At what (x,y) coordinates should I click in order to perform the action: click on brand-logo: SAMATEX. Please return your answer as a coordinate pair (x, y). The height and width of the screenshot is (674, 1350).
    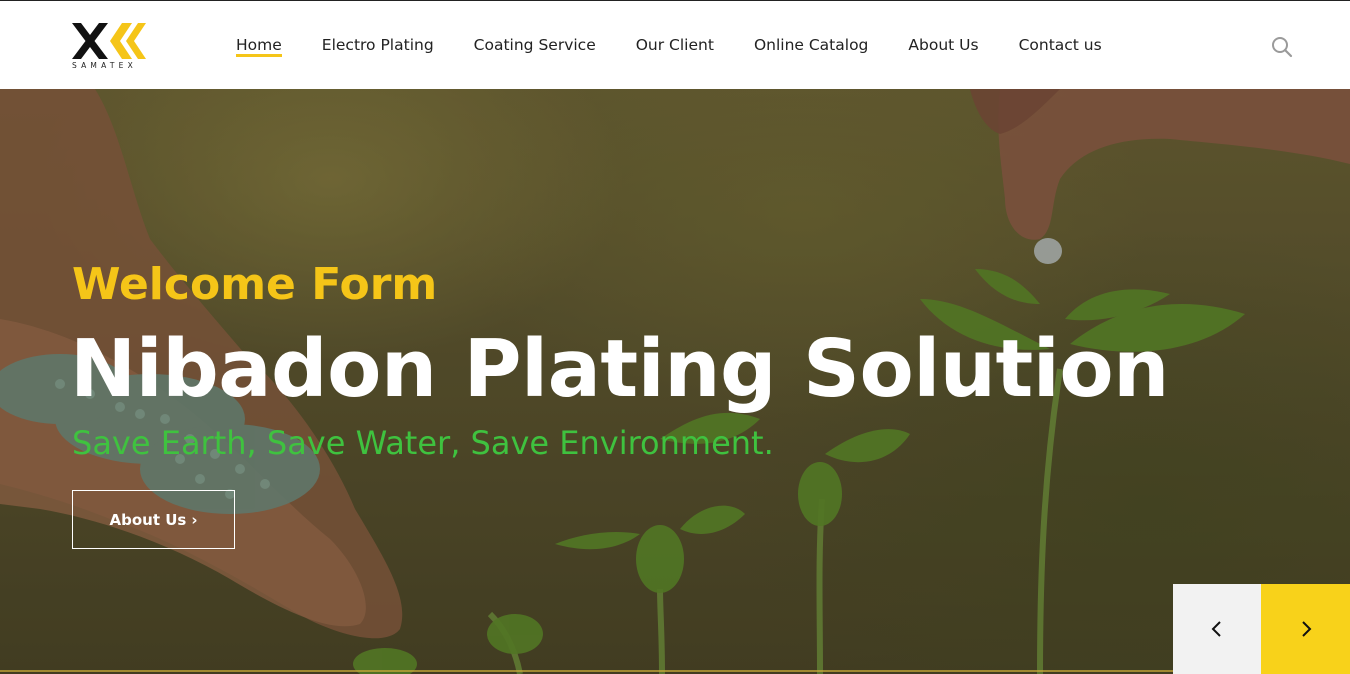
    Looking at the image, I should click on (110, 47).